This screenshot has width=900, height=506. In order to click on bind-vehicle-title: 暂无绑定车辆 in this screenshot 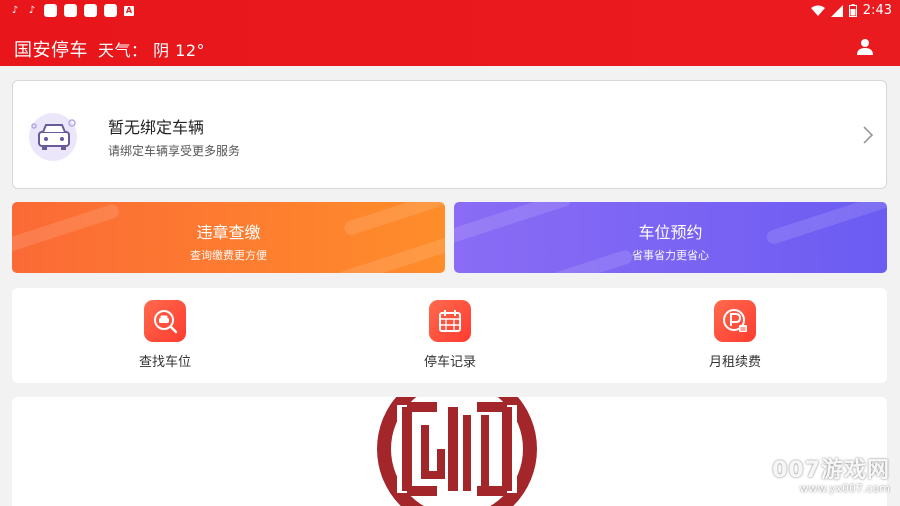, I will do `click(156, 127)`.